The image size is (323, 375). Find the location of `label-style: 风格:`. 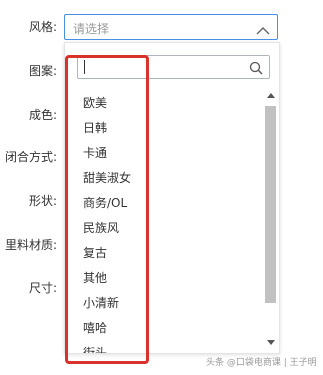

label-style: 风格: is located at coordinates (42, 27).